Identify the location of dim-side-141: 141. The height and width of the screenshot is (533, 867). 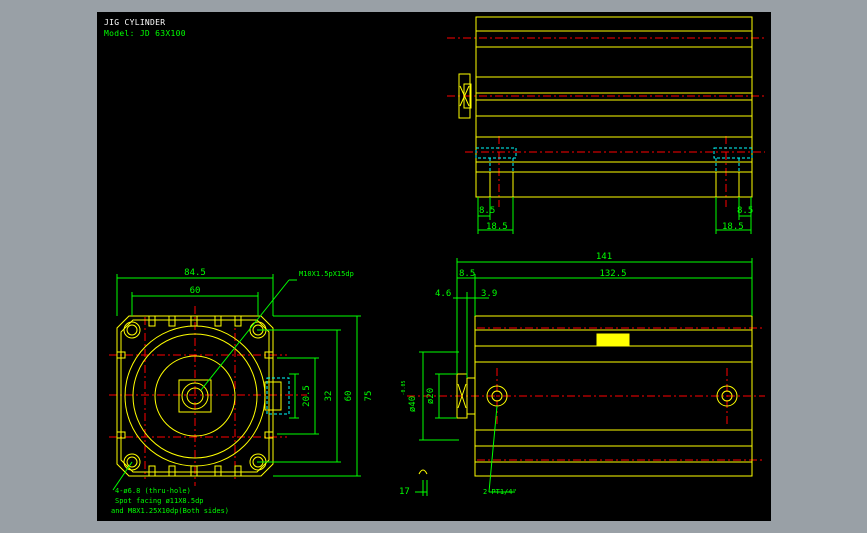
(604, 257).